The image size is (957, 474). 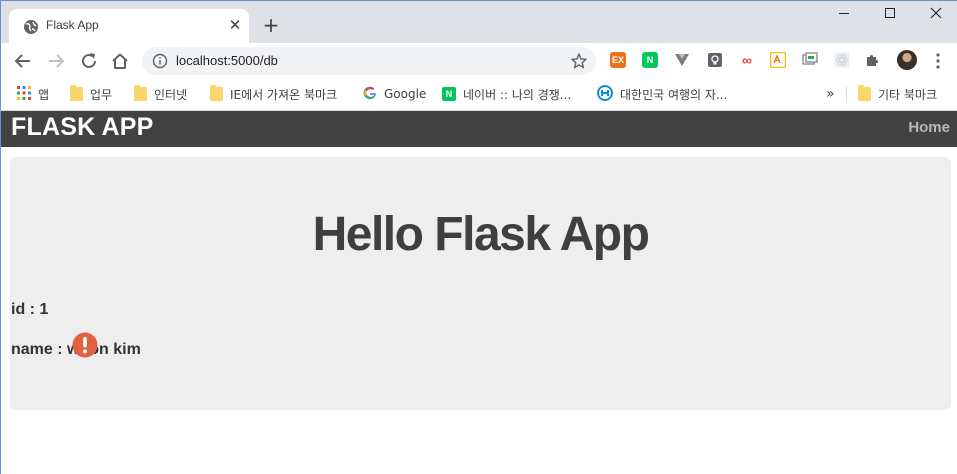 I want to click on vuejs-extension-icon, so click(x=682, y=60).